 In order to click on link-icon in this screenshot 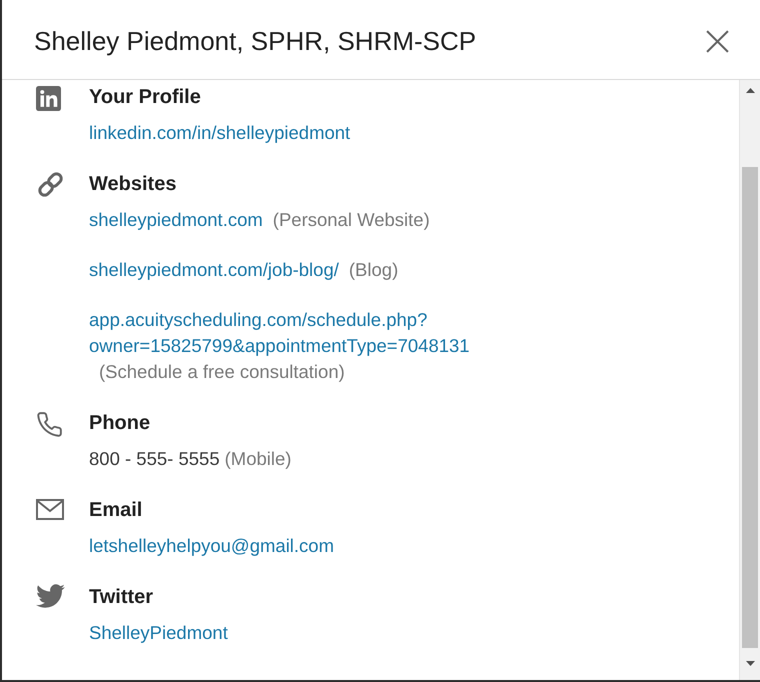, I will do `click(50, 184)`.